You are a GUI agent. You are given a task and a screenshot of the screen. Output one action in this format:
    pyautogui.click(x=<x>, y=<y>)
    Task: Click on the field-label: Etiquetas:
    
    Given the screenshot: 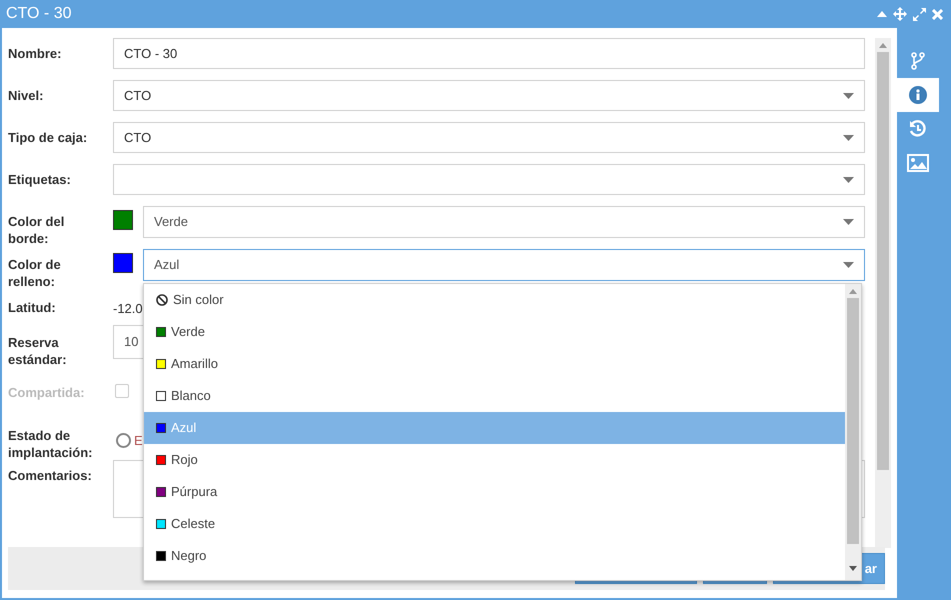 What is the action you would take?
    pyautogui.click(x=40, y=179)
    